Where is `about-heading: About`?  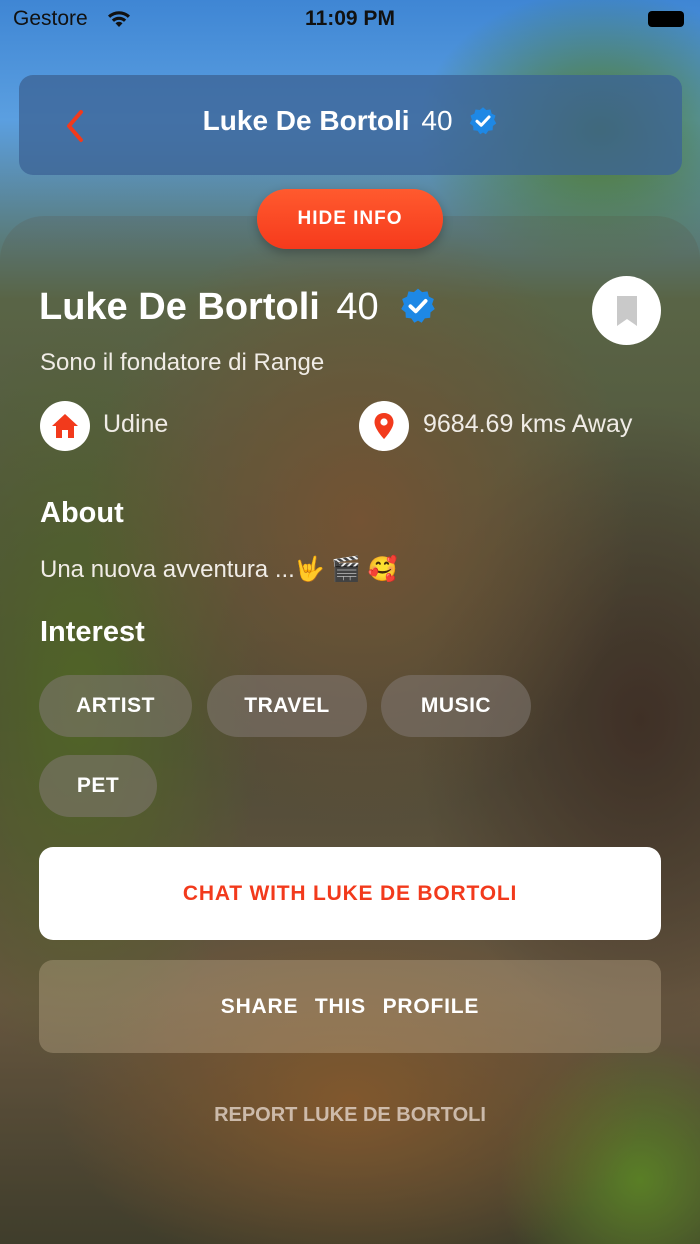 about-heading: About is located at coordinates (82, 513).